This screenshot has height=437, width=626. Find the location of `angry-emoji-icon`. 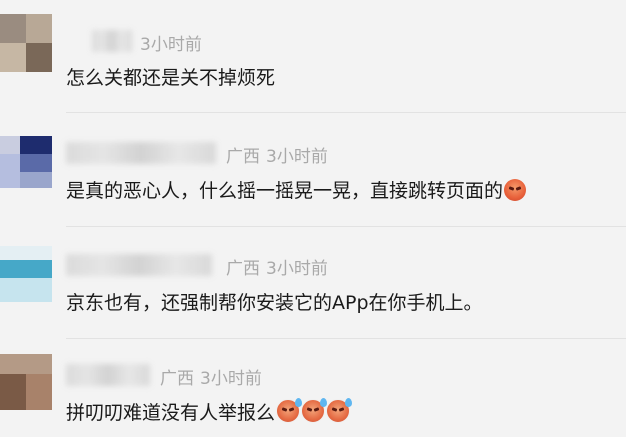

angry-emoji-icon is located at coordinates (515, 190).